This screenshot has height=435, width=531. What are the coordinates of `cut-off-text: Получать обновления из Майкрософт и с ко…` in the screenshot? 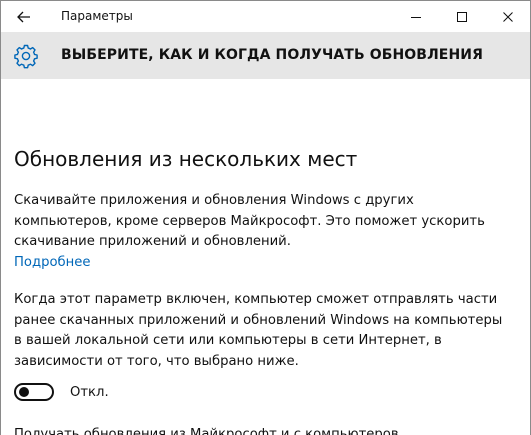 It's located at (206, 431).